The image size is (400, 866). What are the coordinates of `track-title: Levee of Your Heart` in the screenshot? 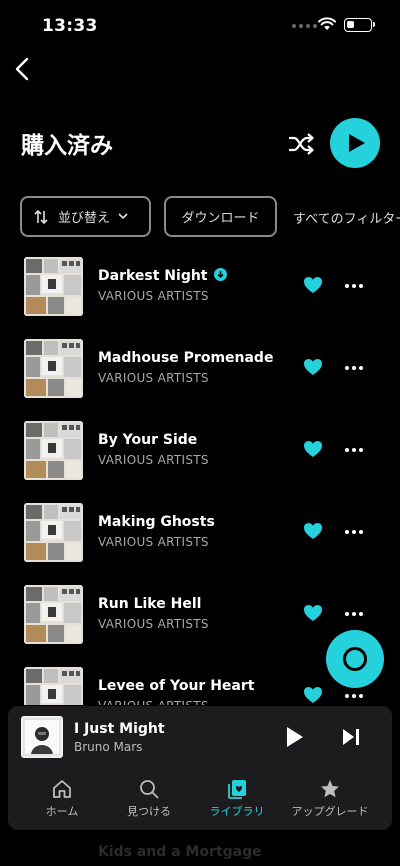 It's located at (176, 686).